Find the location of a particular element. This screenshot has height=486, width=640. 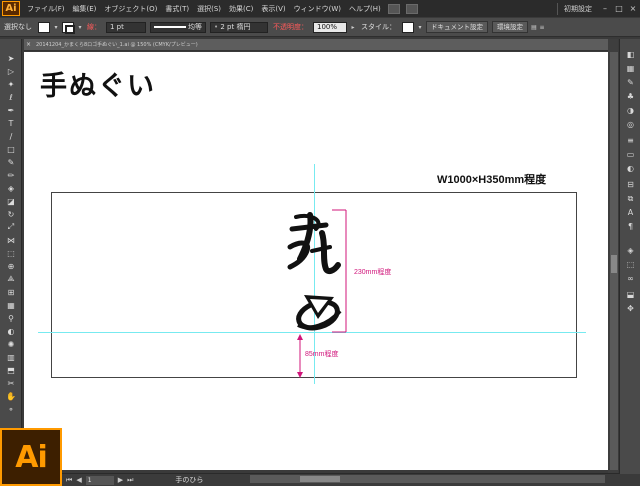

hand-icon: ✋ is located at coordinates (11, 396).